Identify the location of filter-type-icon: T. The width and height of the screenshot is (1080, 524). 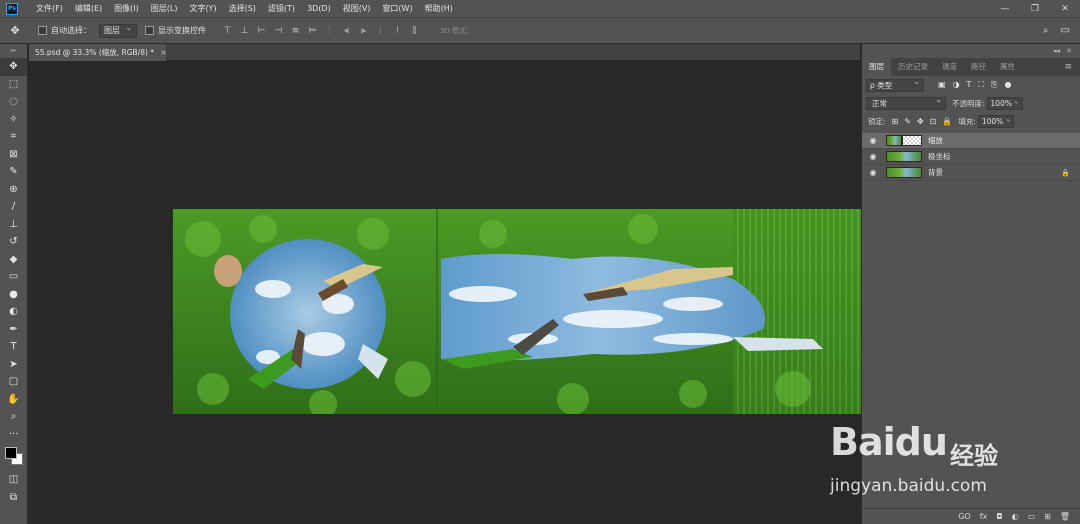
(969, 85).